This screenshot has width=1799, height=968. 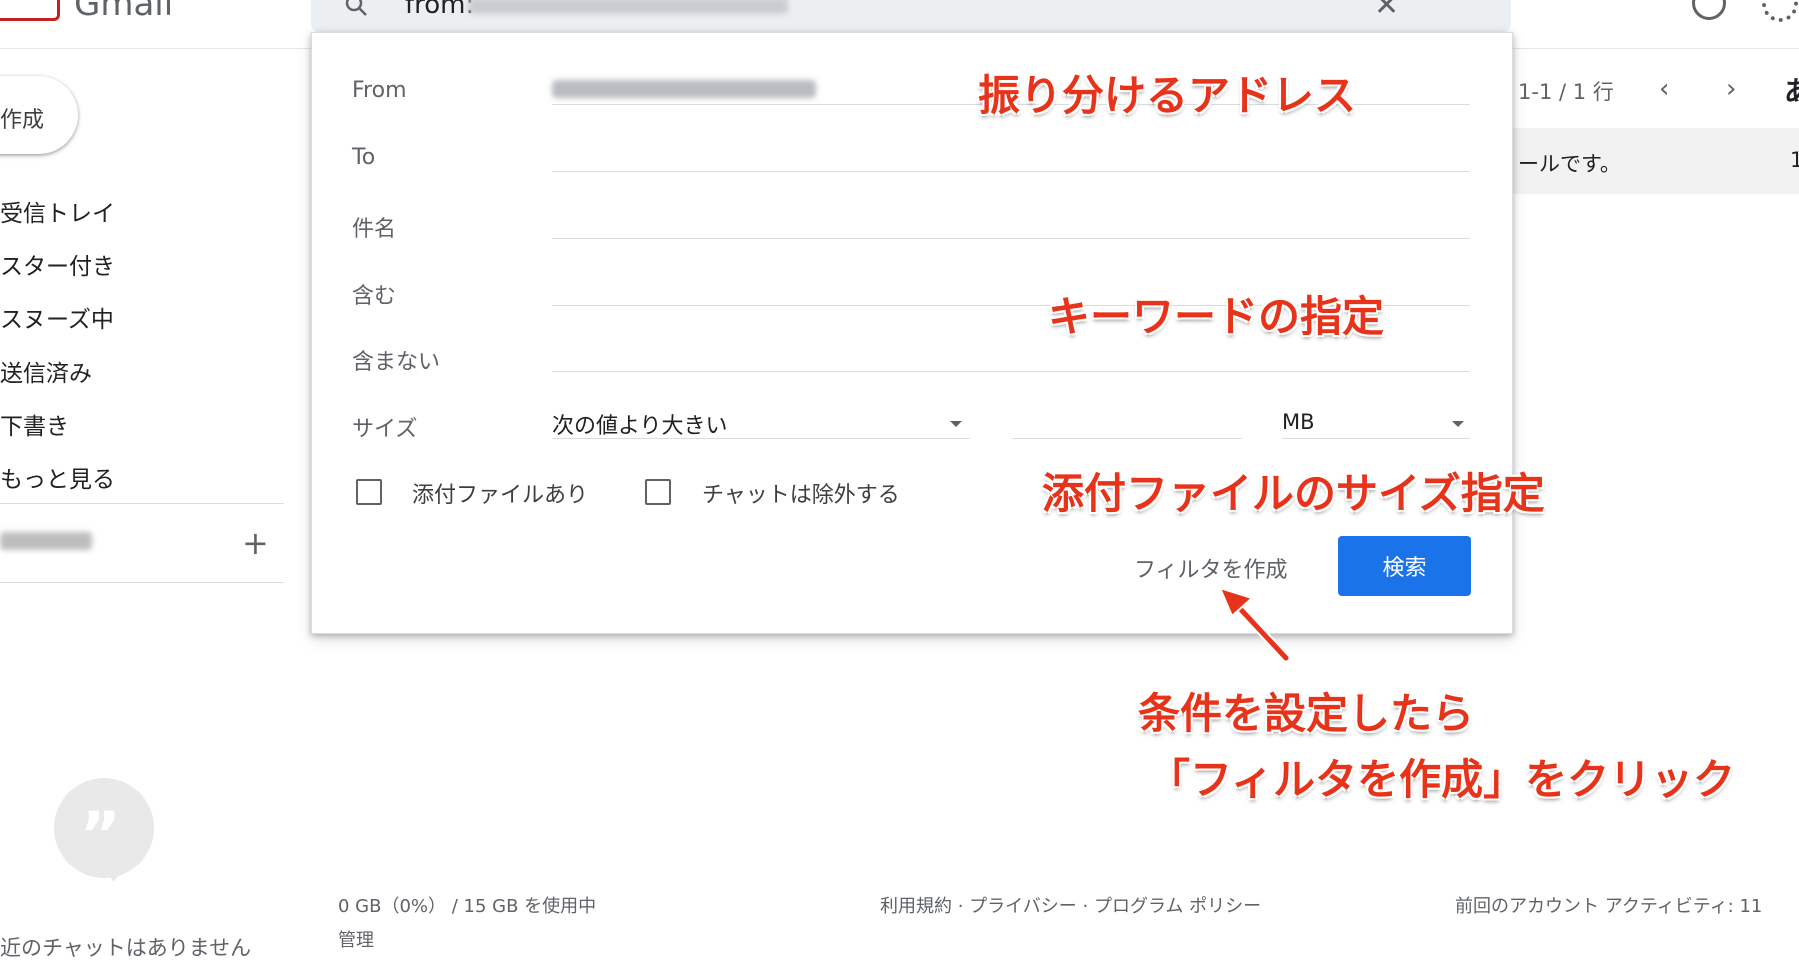 What do you see at coordinates (396, 362) in the screenshot?
I see `doesnt-have-label: 含まない` at bounding box center [396, 362].